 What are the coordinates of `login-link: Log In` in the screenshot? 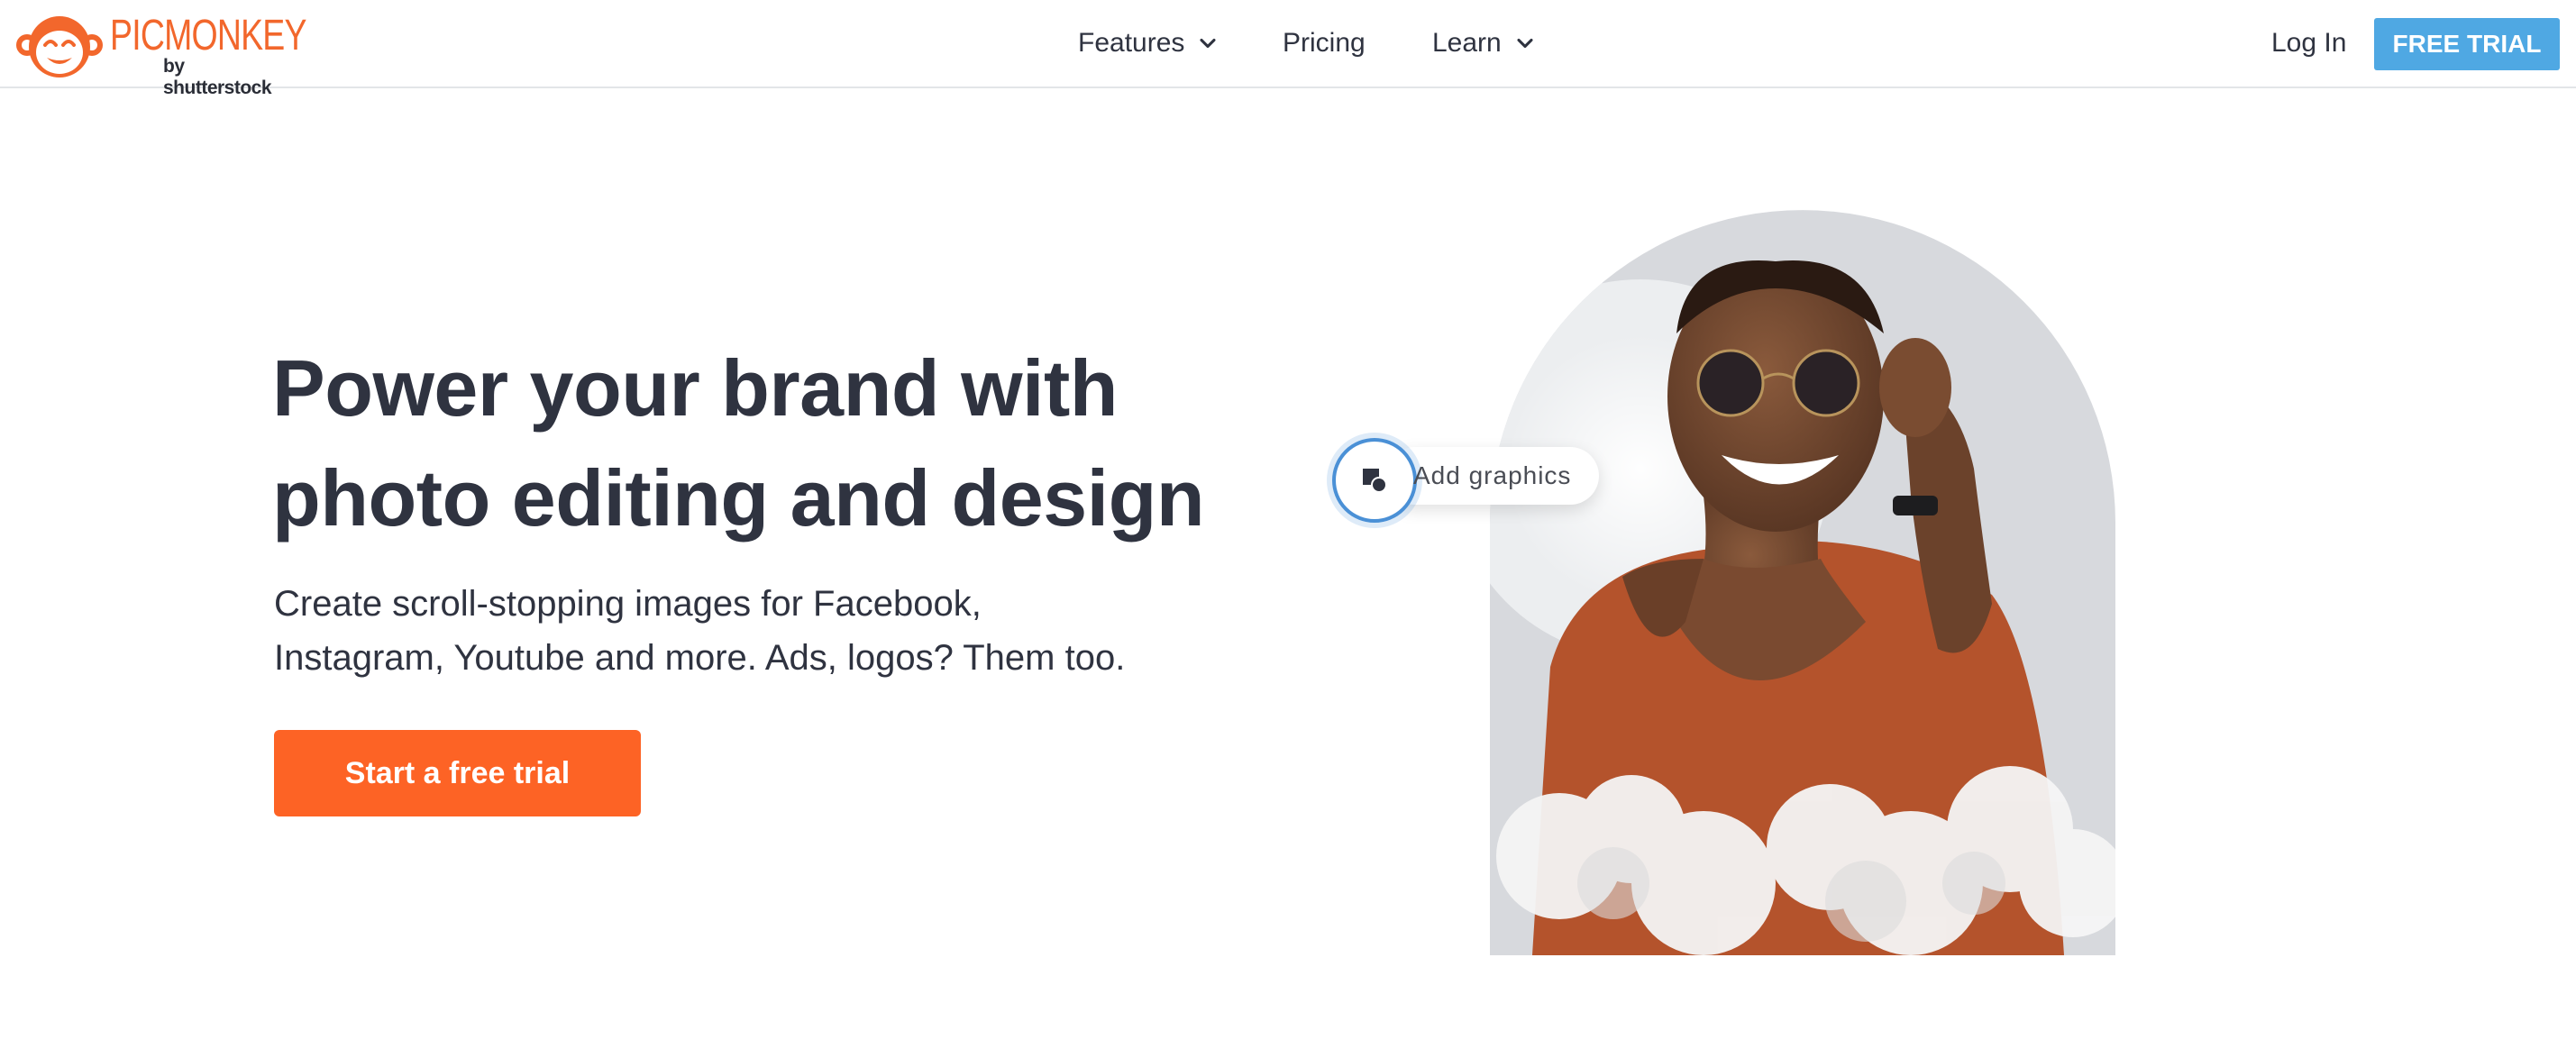 It's located at (2308, 43).